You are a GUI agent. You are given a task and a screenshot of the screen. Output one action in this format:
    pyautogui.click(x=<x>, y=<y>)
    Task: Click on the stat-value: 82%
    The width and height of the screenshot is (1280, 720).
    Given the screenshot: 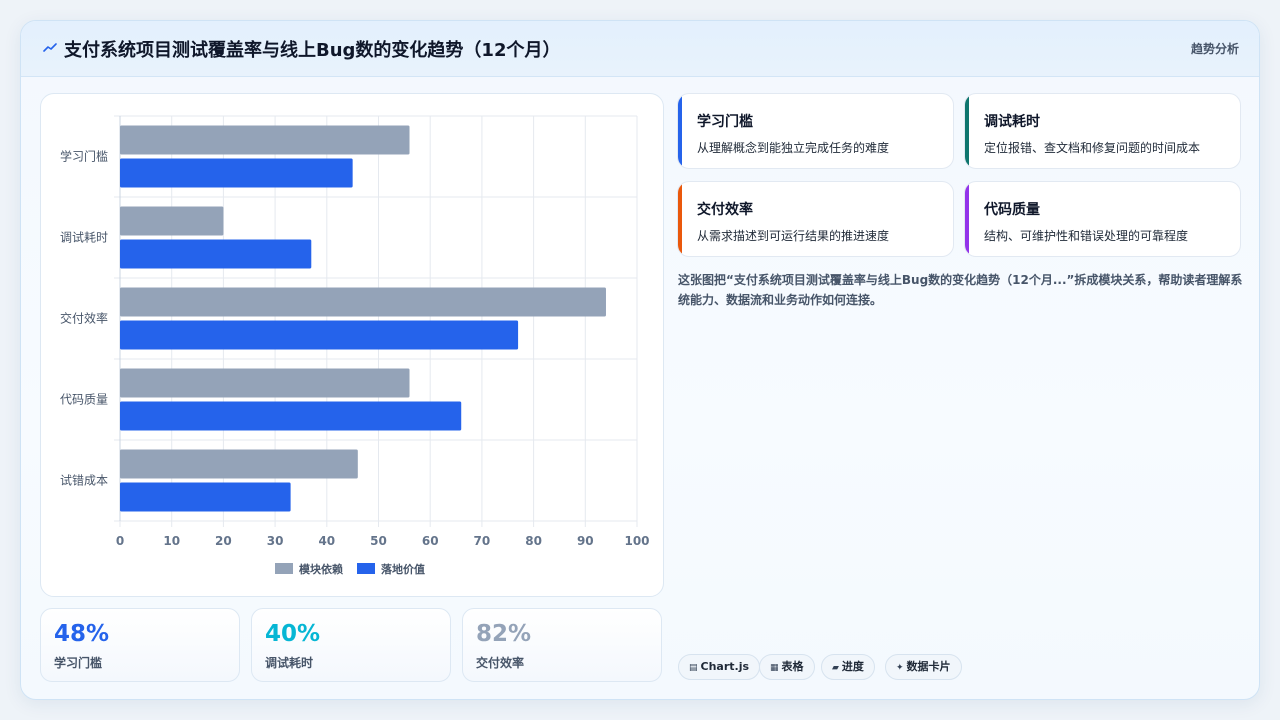 What is the action you would take?
    pyautogui.click(x=504, y=634)
    